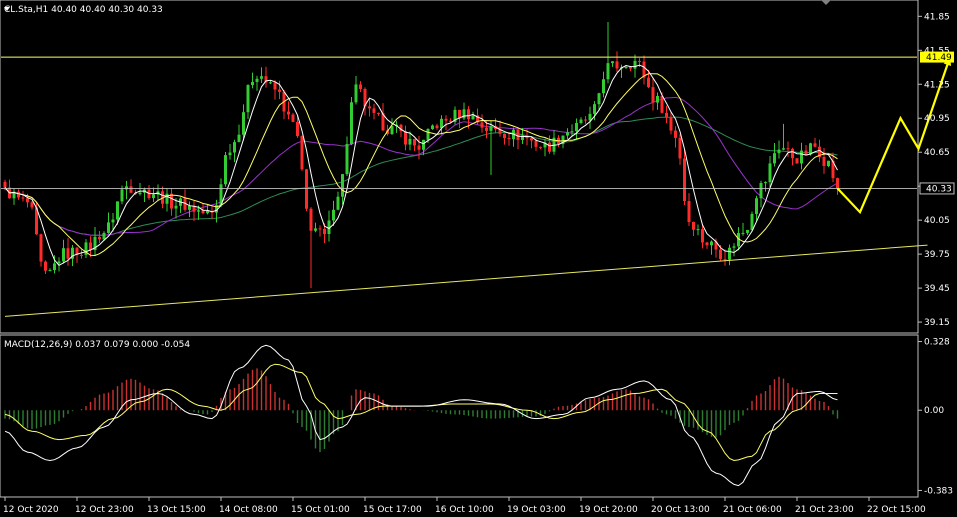 This screenshot has width=957, height=517. Describe the element at coordinates (937, 153) in the screenshot. I see `price-tick-label: 40.65` at that location.